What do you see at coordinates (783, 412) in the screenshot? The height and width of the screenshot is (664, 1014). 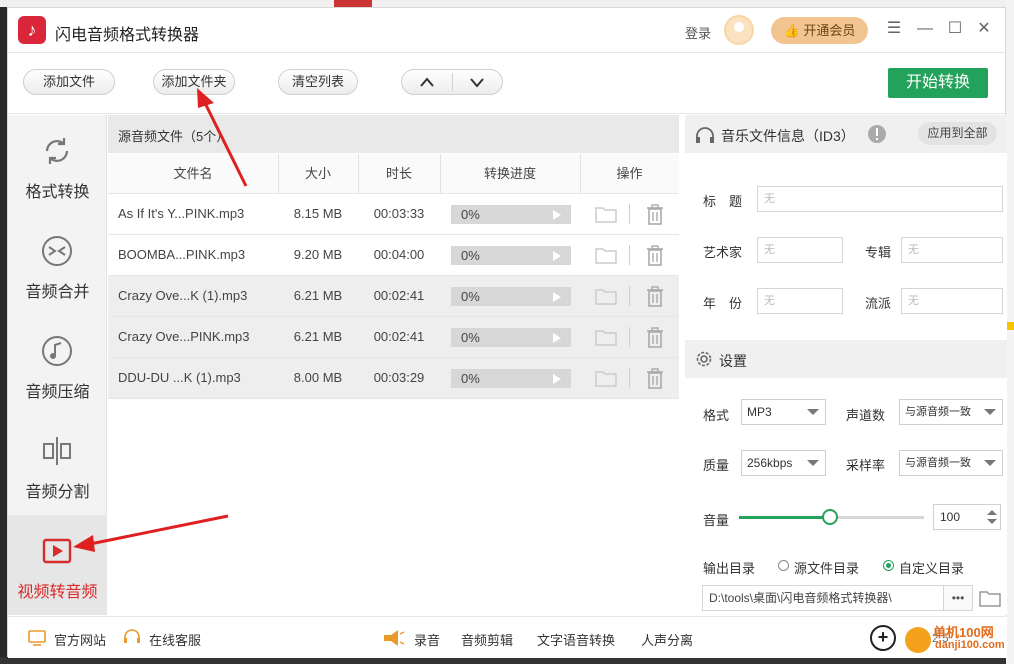 I see `format-select: MP3` at bounding box center [783, 412].